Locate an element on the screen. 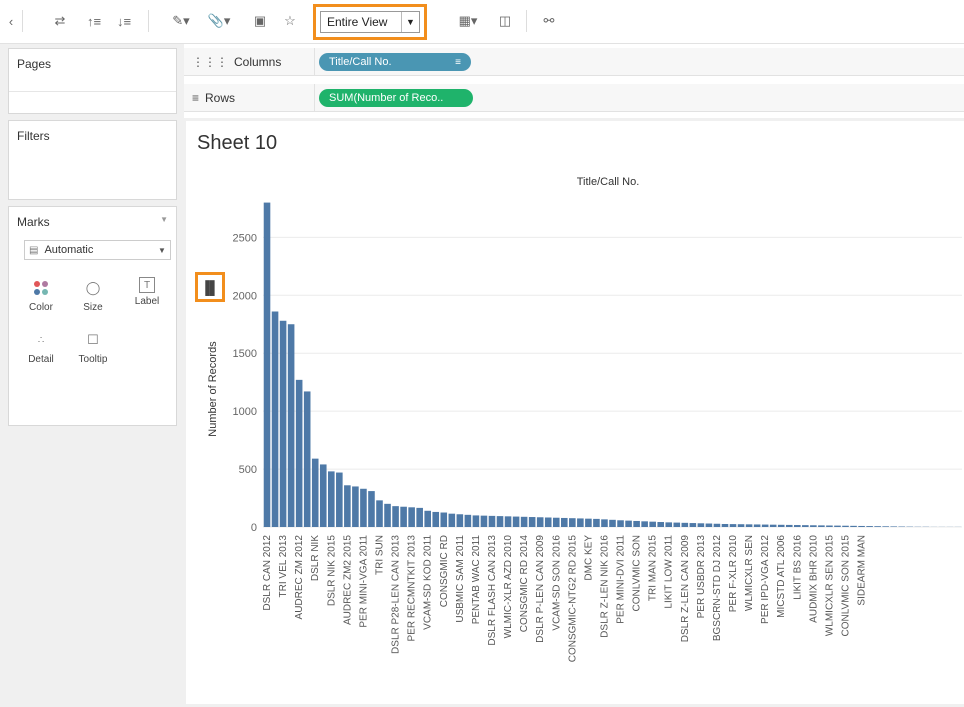 The height and width of the screenshot is (707, 964). fit-view-dropdown: Entire View ▼ is located at coordinates (370, 22).